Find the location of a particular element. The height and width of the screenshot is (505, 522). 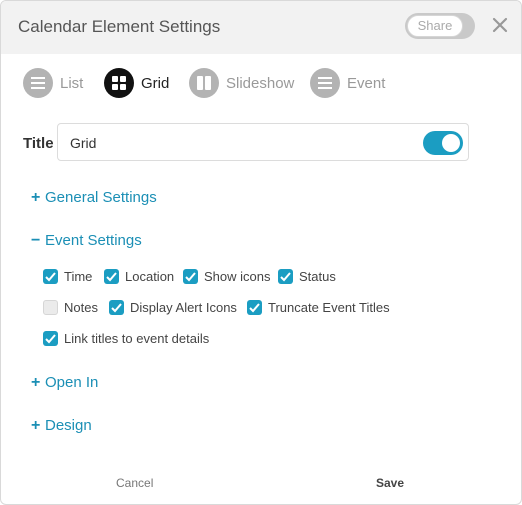

option-notes: Notes is located at coordinates (70, 307).